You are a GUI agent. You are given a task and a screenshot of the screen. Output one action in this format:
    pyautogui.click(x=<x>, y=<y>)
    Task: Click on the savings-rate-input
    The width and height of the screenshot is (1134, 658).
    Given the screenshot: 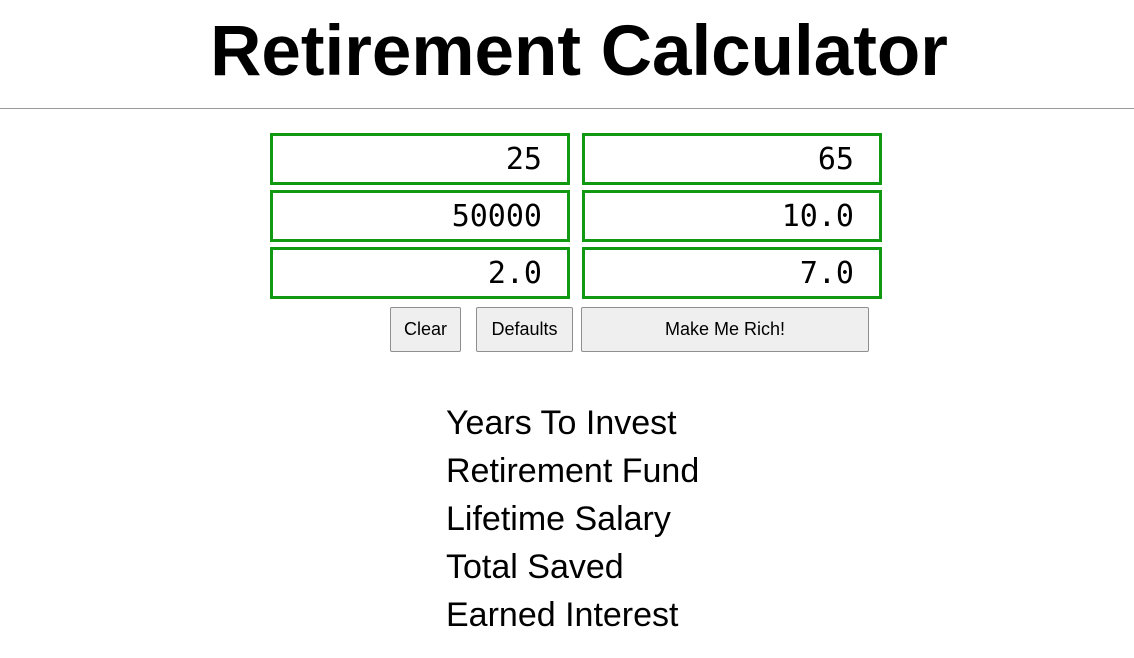 What is the action you would take?
    pyautogui.click(x=732, y=216)
    